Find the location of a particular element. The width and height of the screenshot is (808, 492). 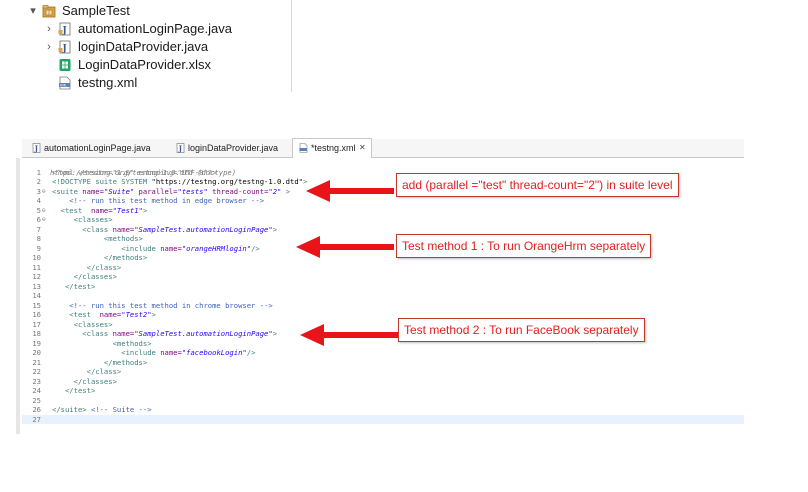

code-text: <methods> is located at coordinates (97, 239).